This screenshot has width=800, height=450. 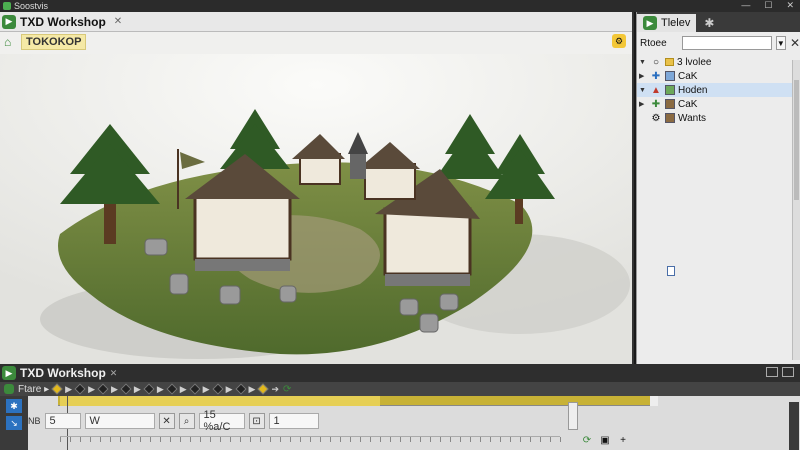 What do you see at coordinates (34, 389) in the screenshot?
I see `timeline-toolbar-label: Ftare ▸` at bounding box center [34, 389].